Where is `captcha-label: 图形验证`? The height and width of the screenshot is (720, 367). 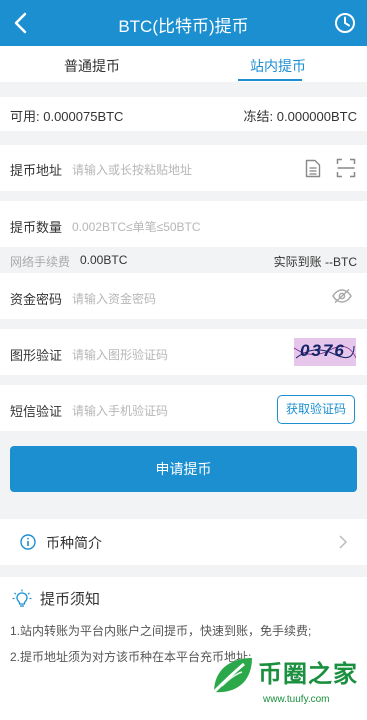
captcha-label: 图形验证 is located at coordinates (36, 355).